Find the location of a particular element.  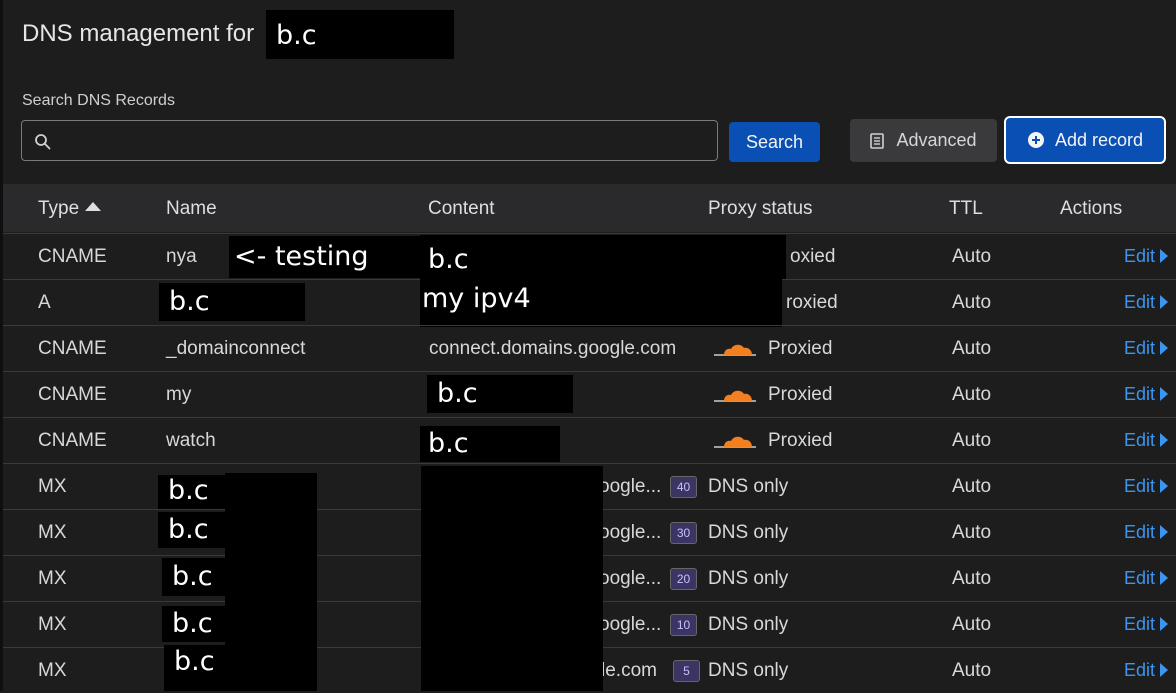

proxy-status: roxied is located at coordinates (812, 302).